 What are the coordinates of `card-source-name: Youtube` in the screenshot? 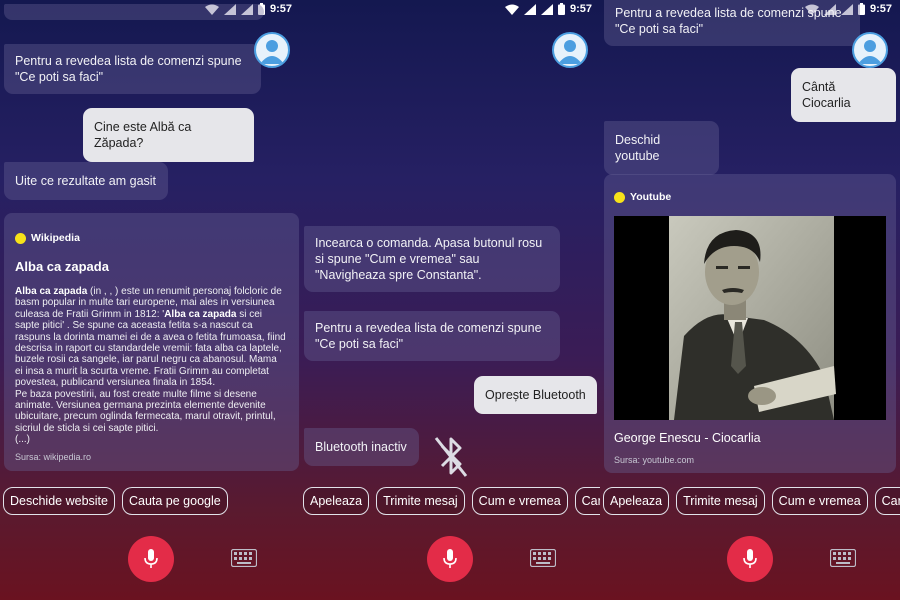 It's located at (651, 197).